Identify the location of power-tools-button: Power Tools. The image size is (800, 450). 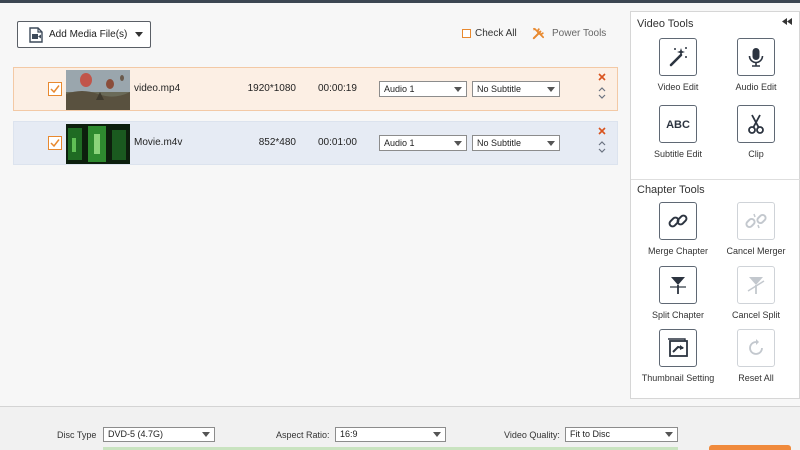
(568, 33).